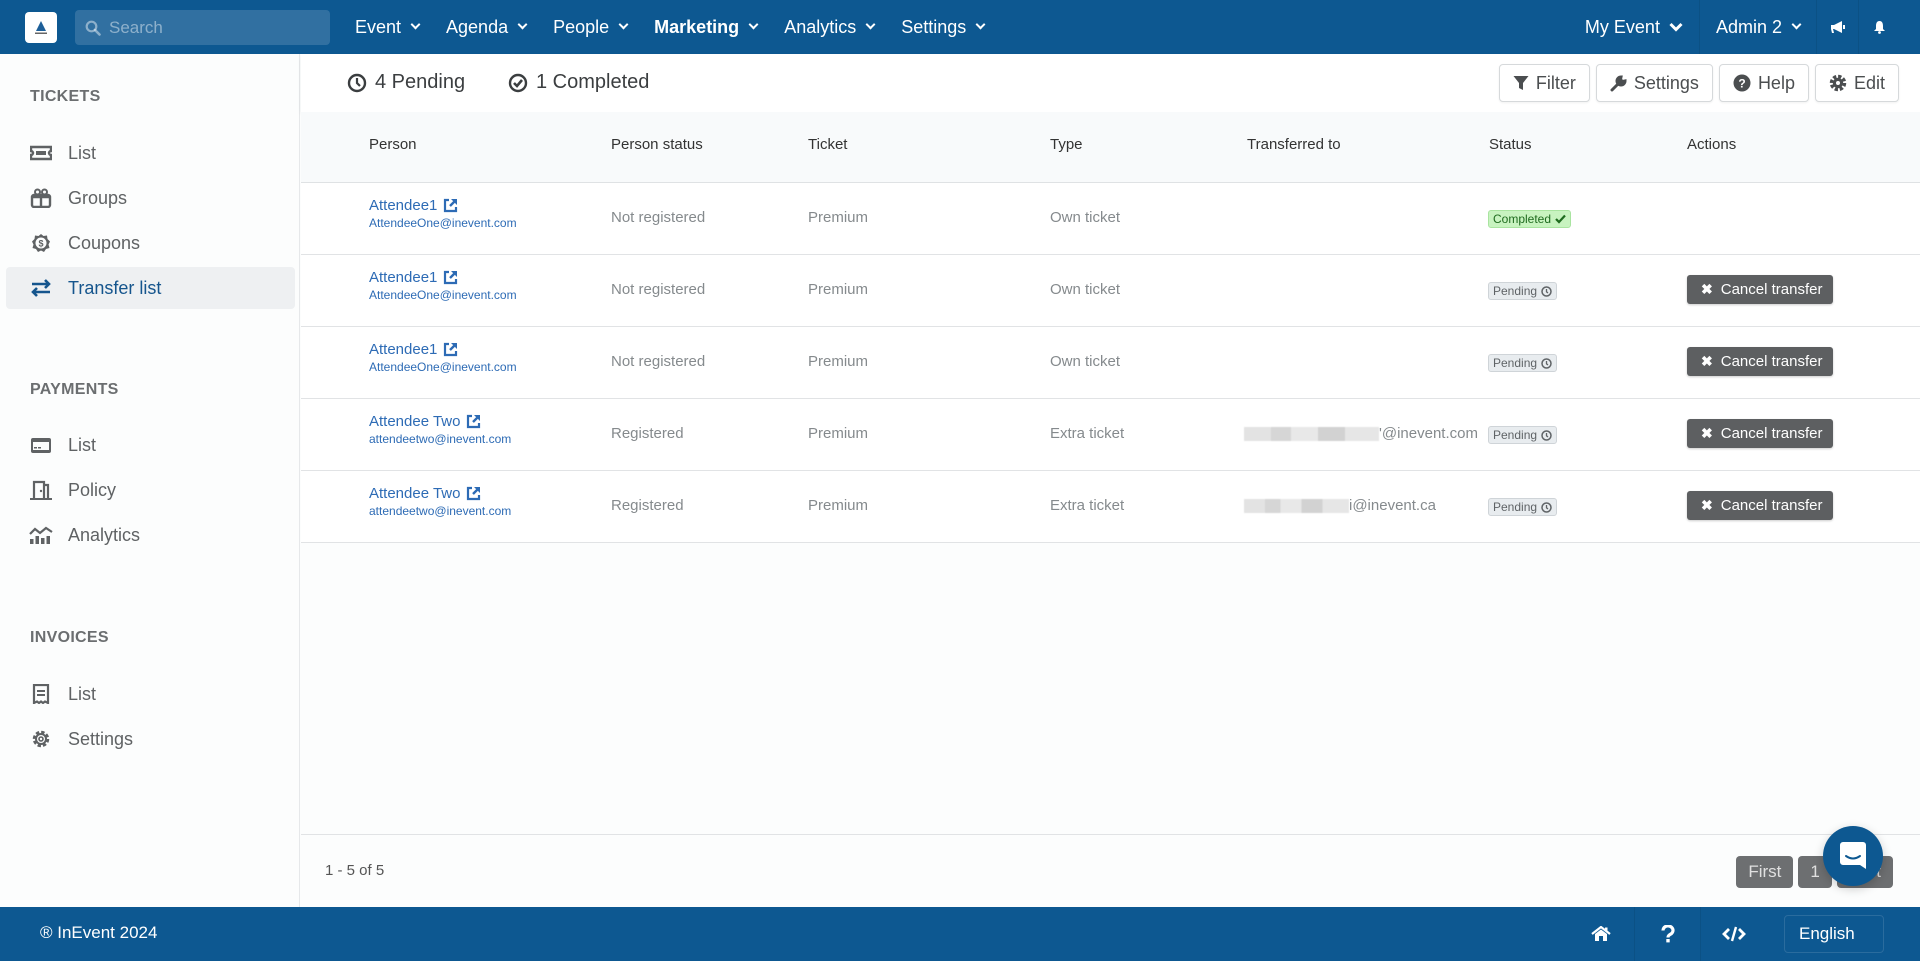  I want to click on settings-button: Settings, so click(1654, 83).